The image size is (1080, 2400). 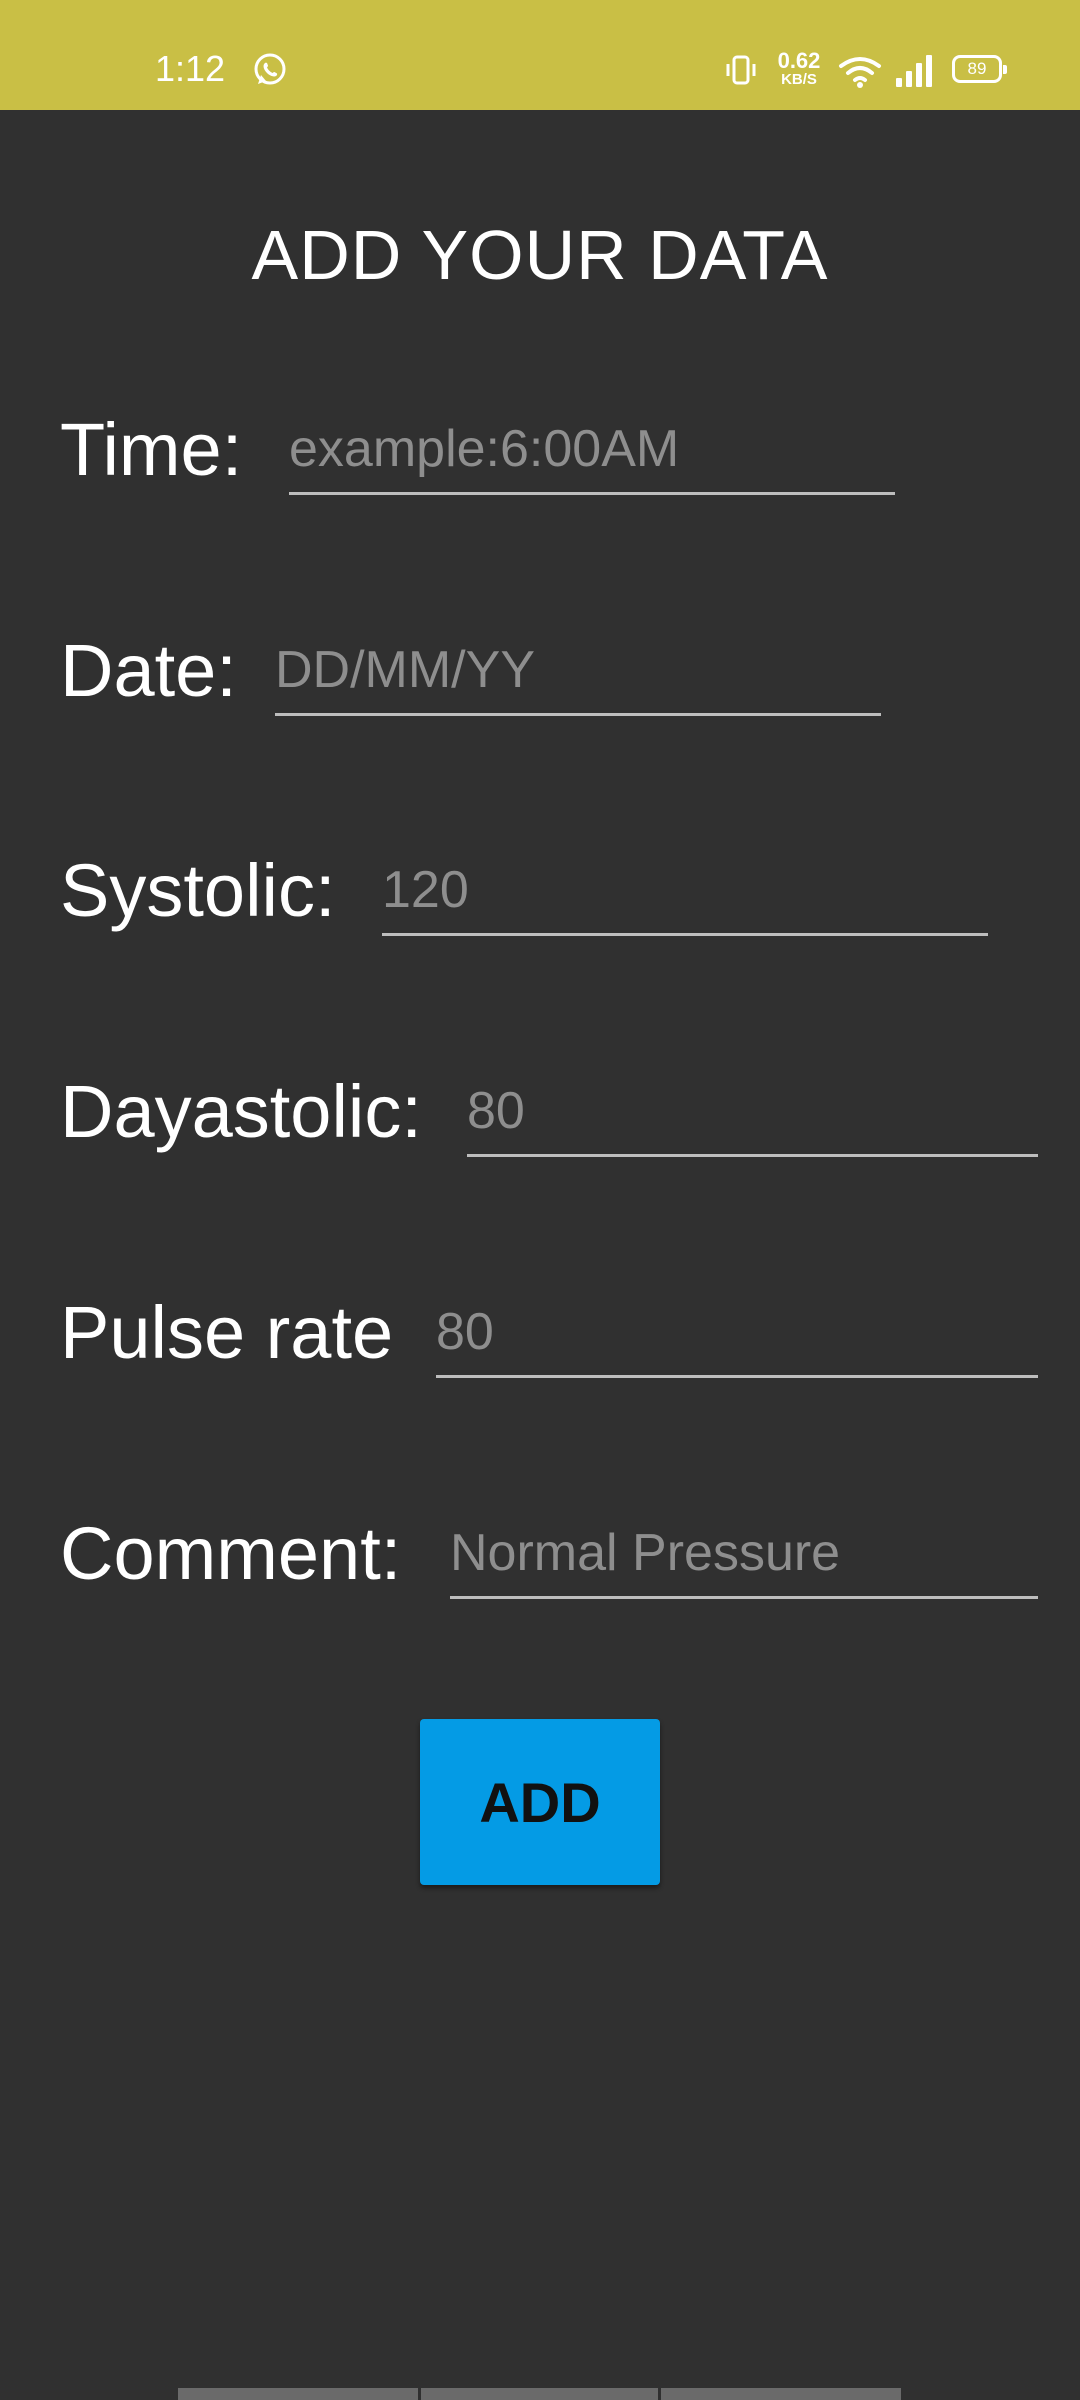 I want to click on whatsapp-icon, so click(x=270, y=69).